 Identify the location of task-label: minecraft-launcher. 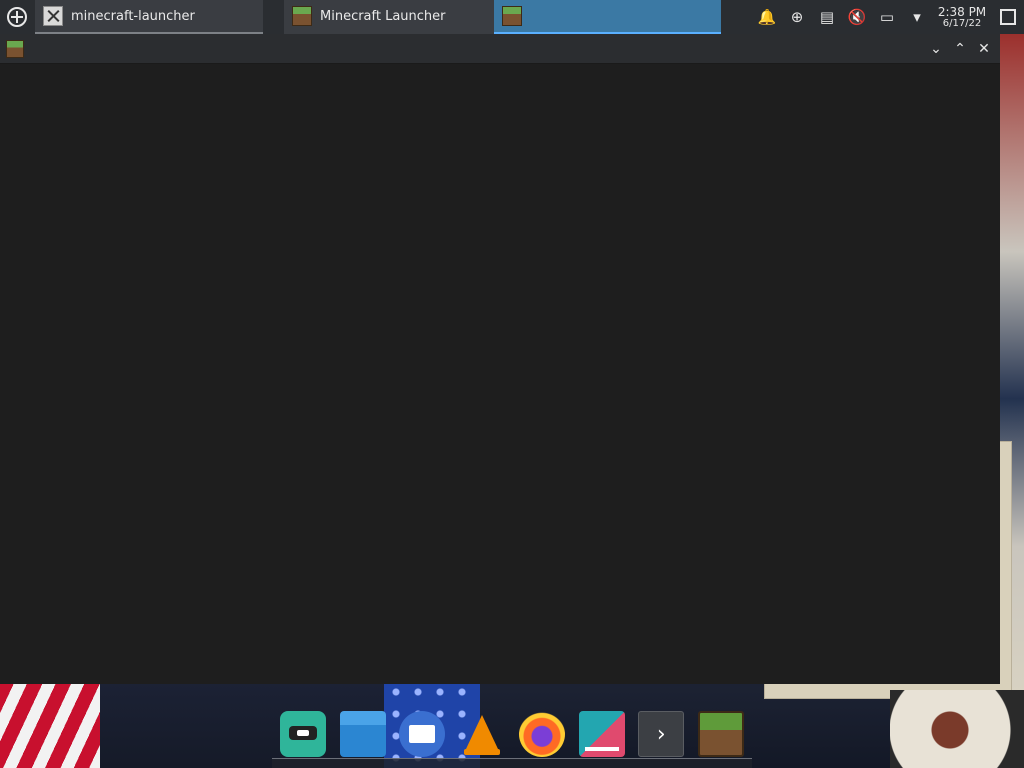
(133, 16).